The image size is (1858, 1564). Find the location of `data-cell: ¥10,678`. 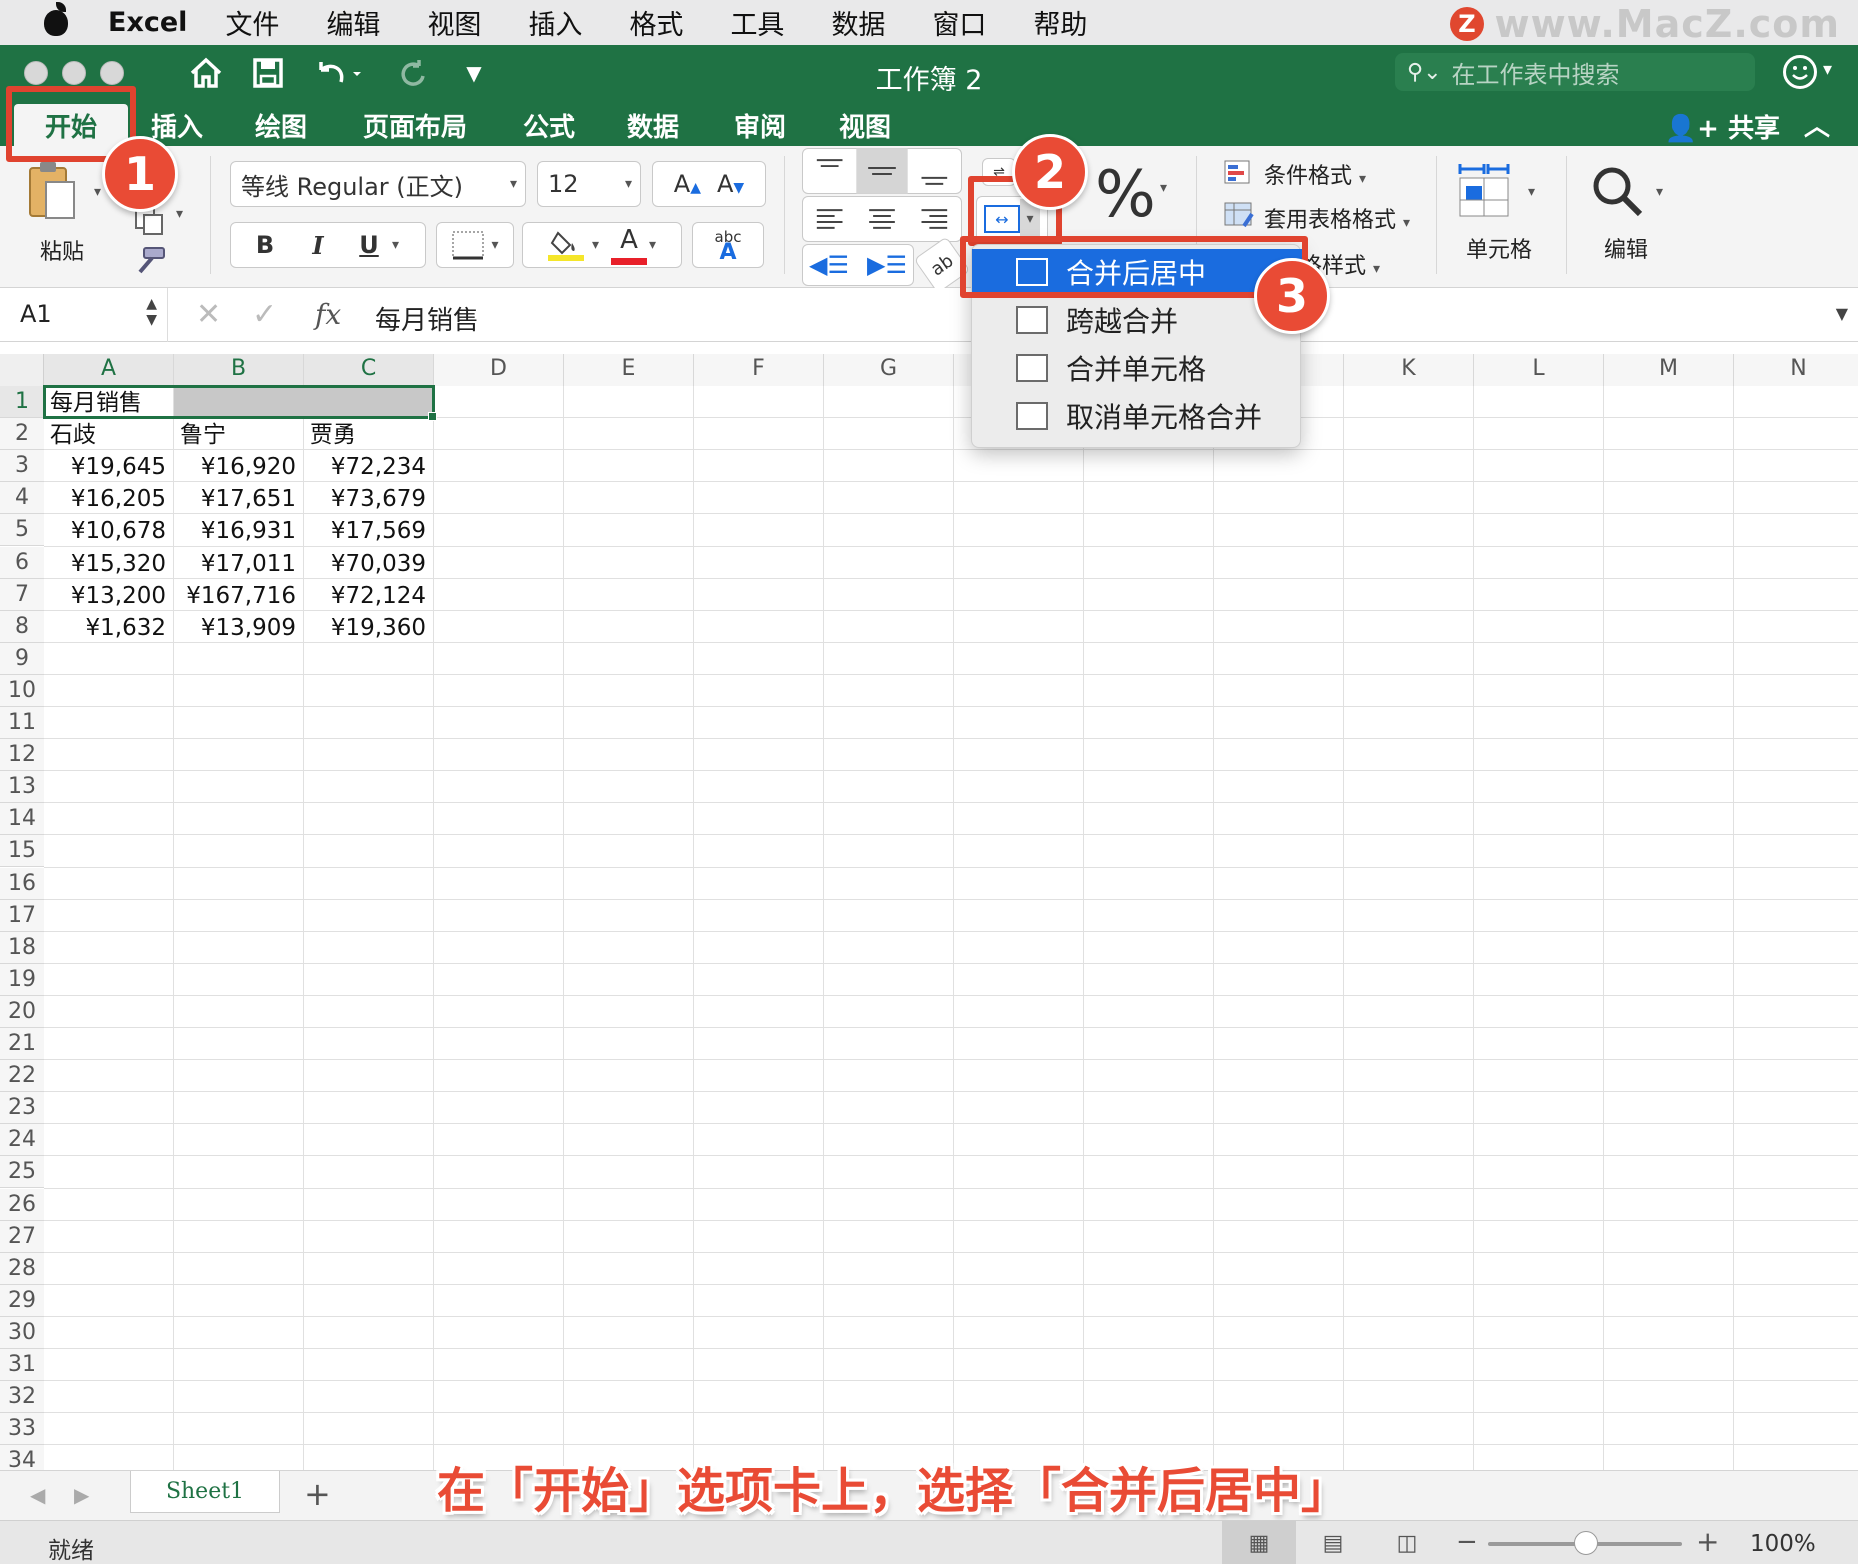

data-cell: ¥10,678 is located at coordinates (108, 532).